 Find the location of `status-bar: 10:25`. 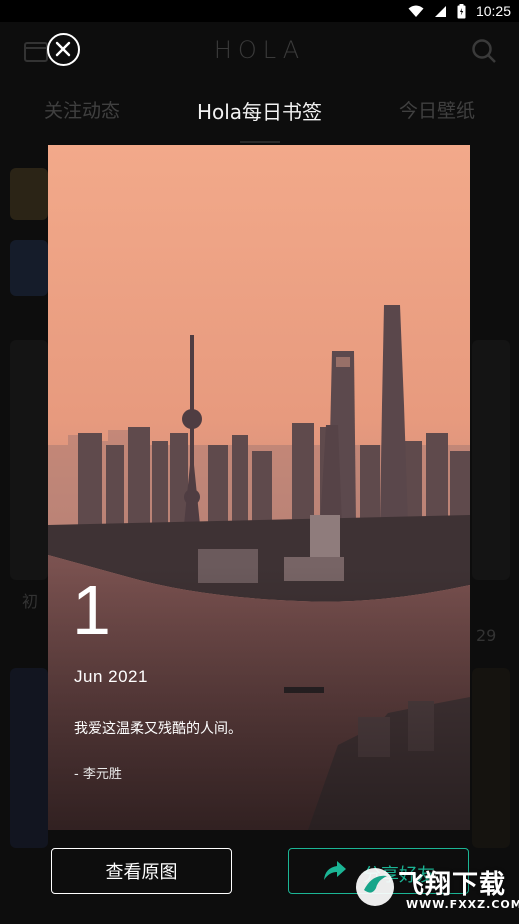

status-bar: 10:25 is located at coordinates (259, 11).